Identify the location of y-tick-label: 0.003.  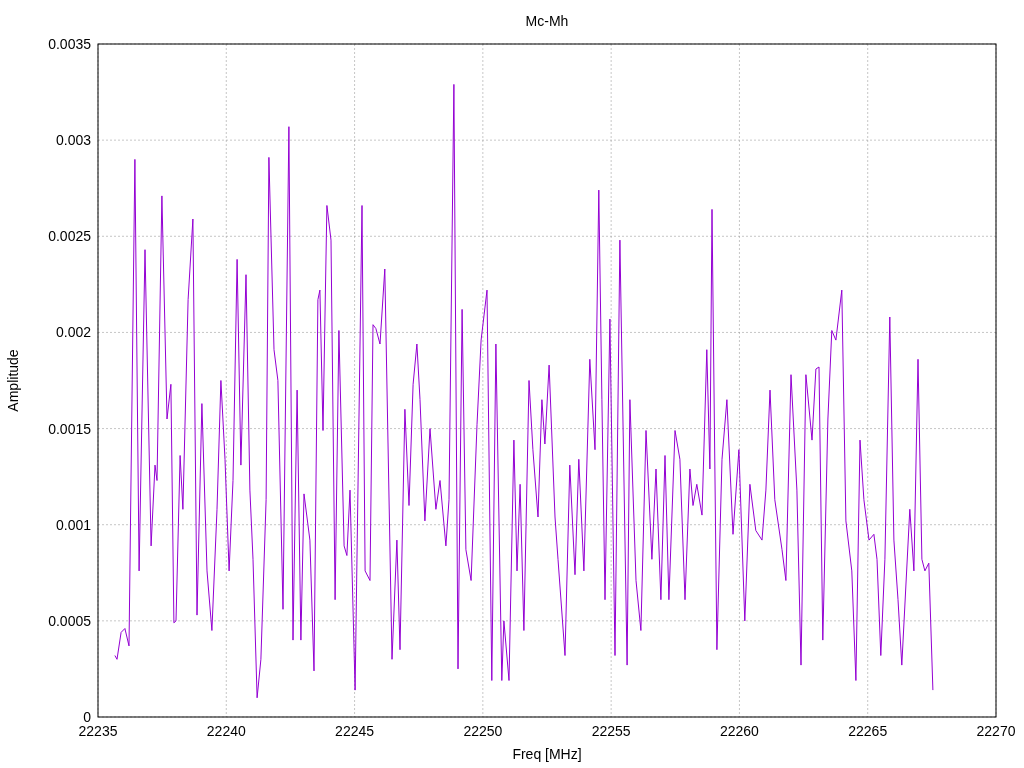
(73, 140).